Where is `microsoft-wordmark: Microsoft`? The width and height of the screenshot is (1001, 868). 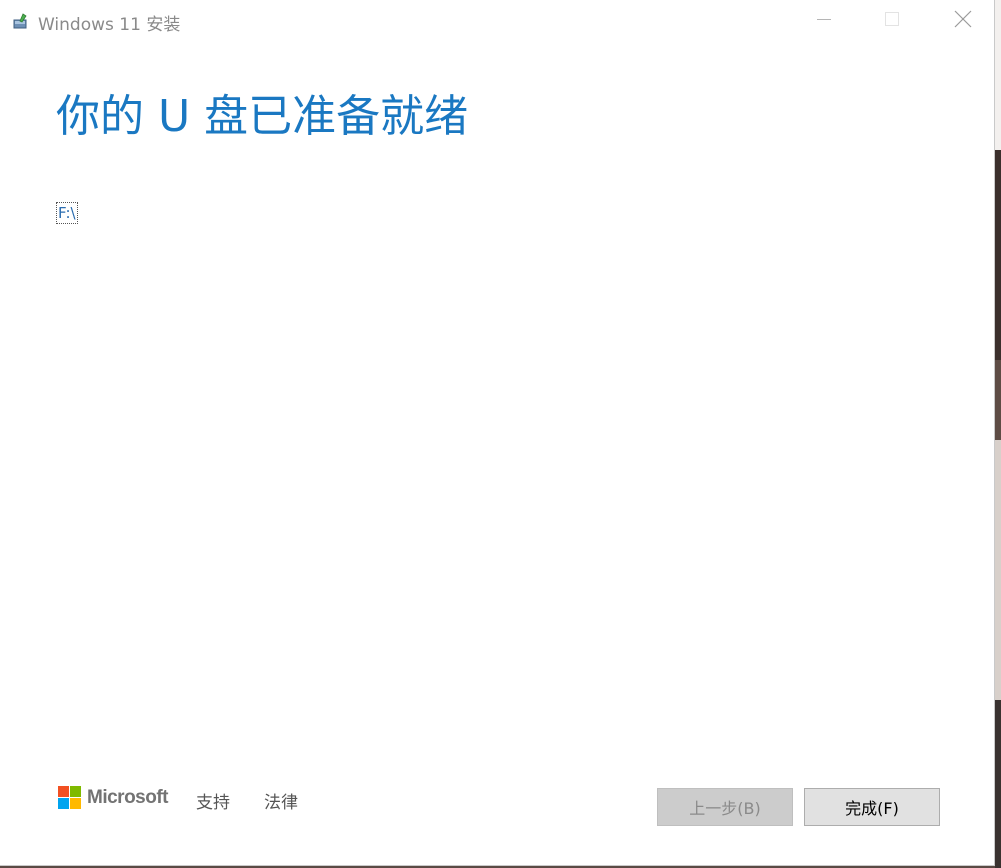
microsoft-wordmark: Microsoft is located at coordinates (128, 797).